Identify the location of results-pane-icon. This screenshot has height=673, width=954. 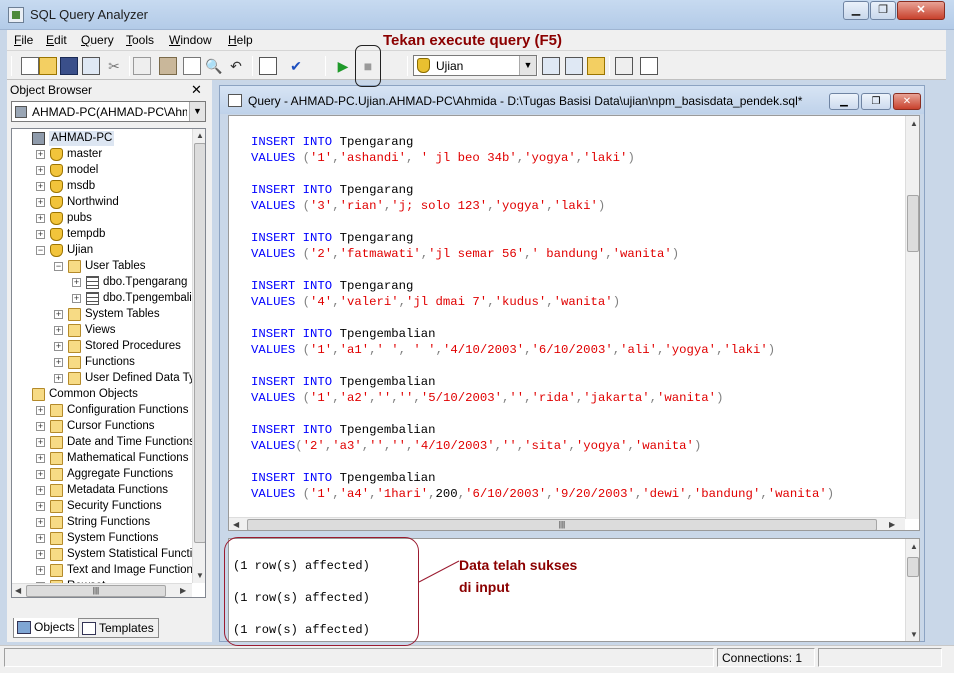
(649, 66).